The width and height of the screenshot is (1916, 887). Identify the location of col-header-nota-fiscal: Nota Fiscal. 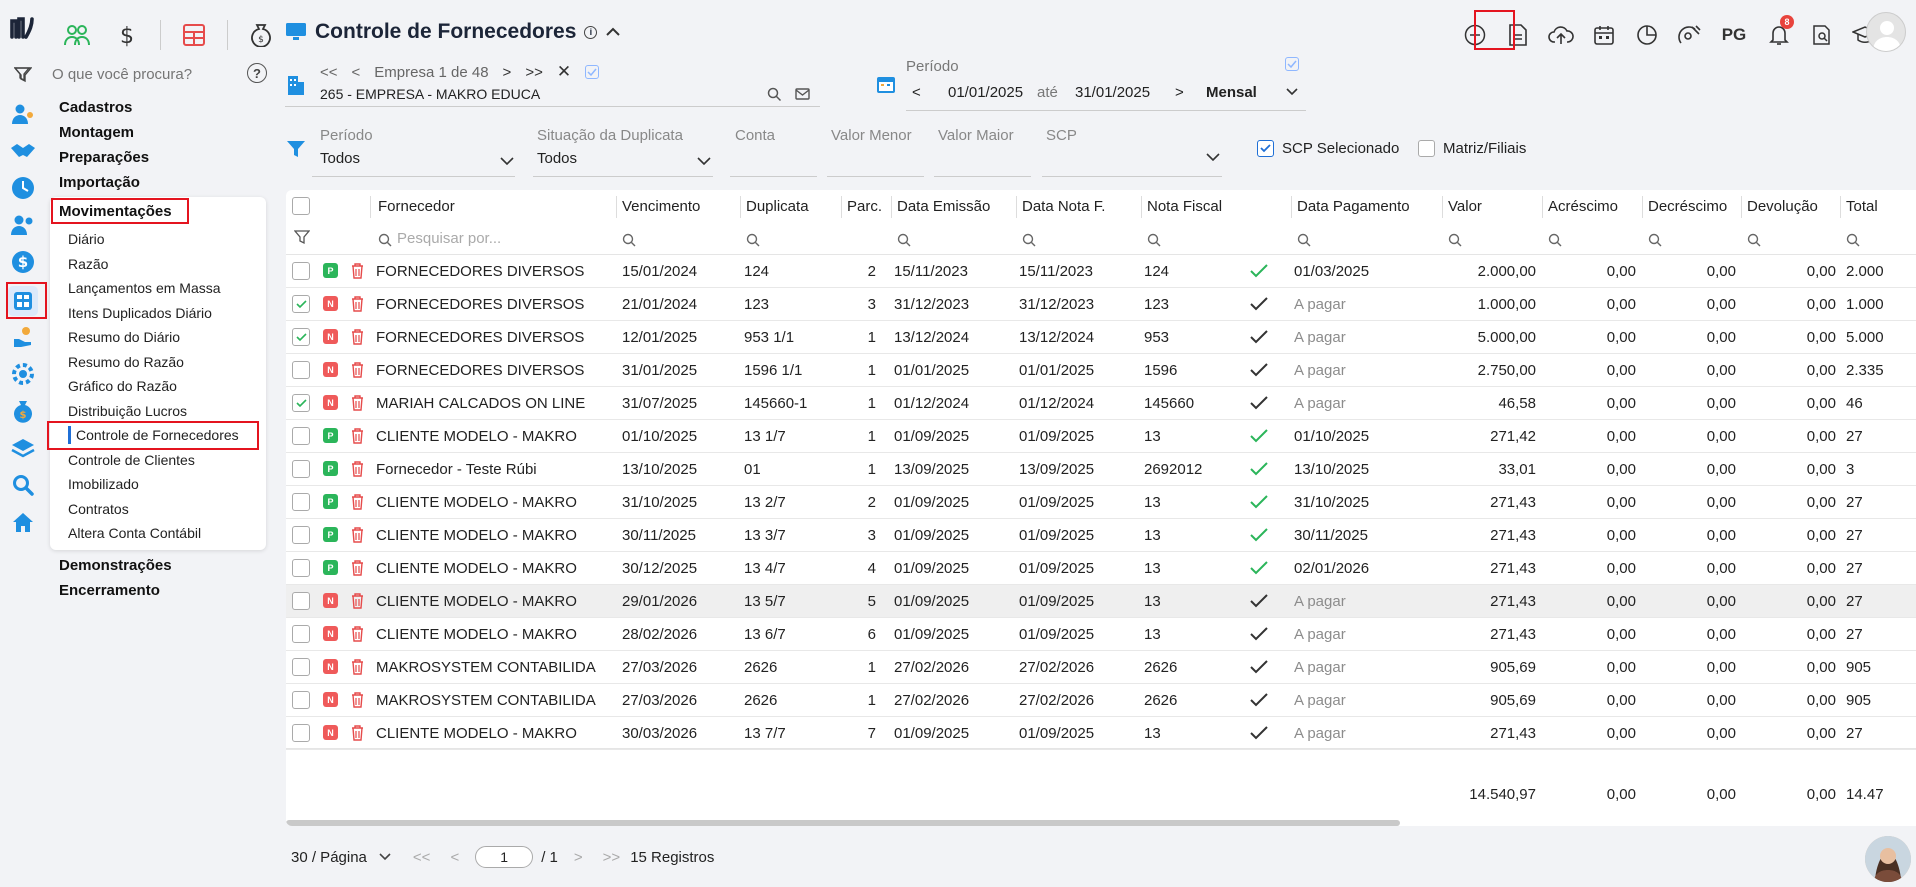
(1184, 206).